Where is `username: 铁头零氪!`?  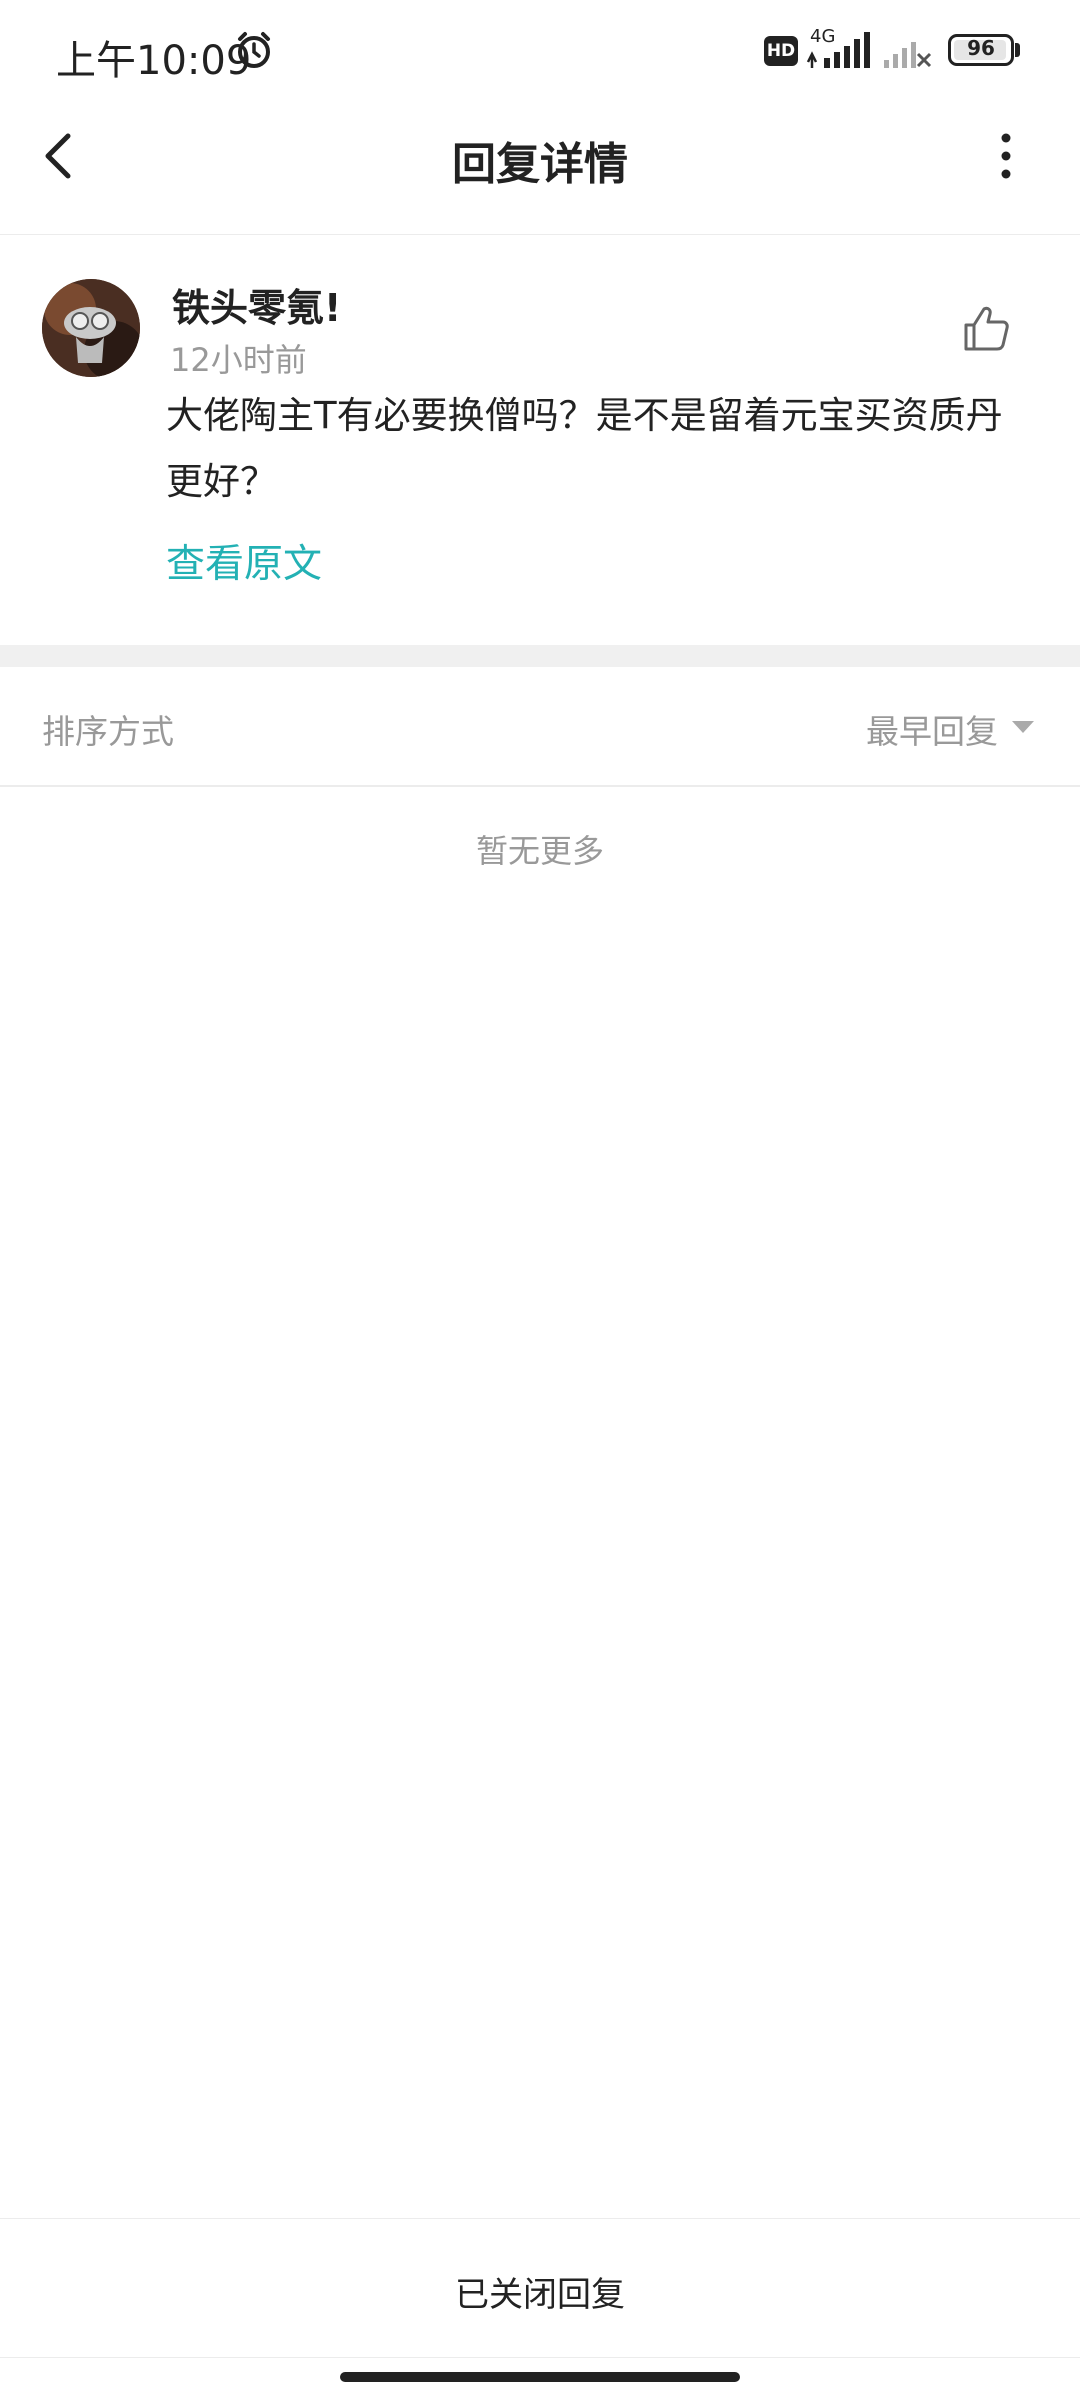
username: 铁头零氪! is located at coordinates (256, 304).